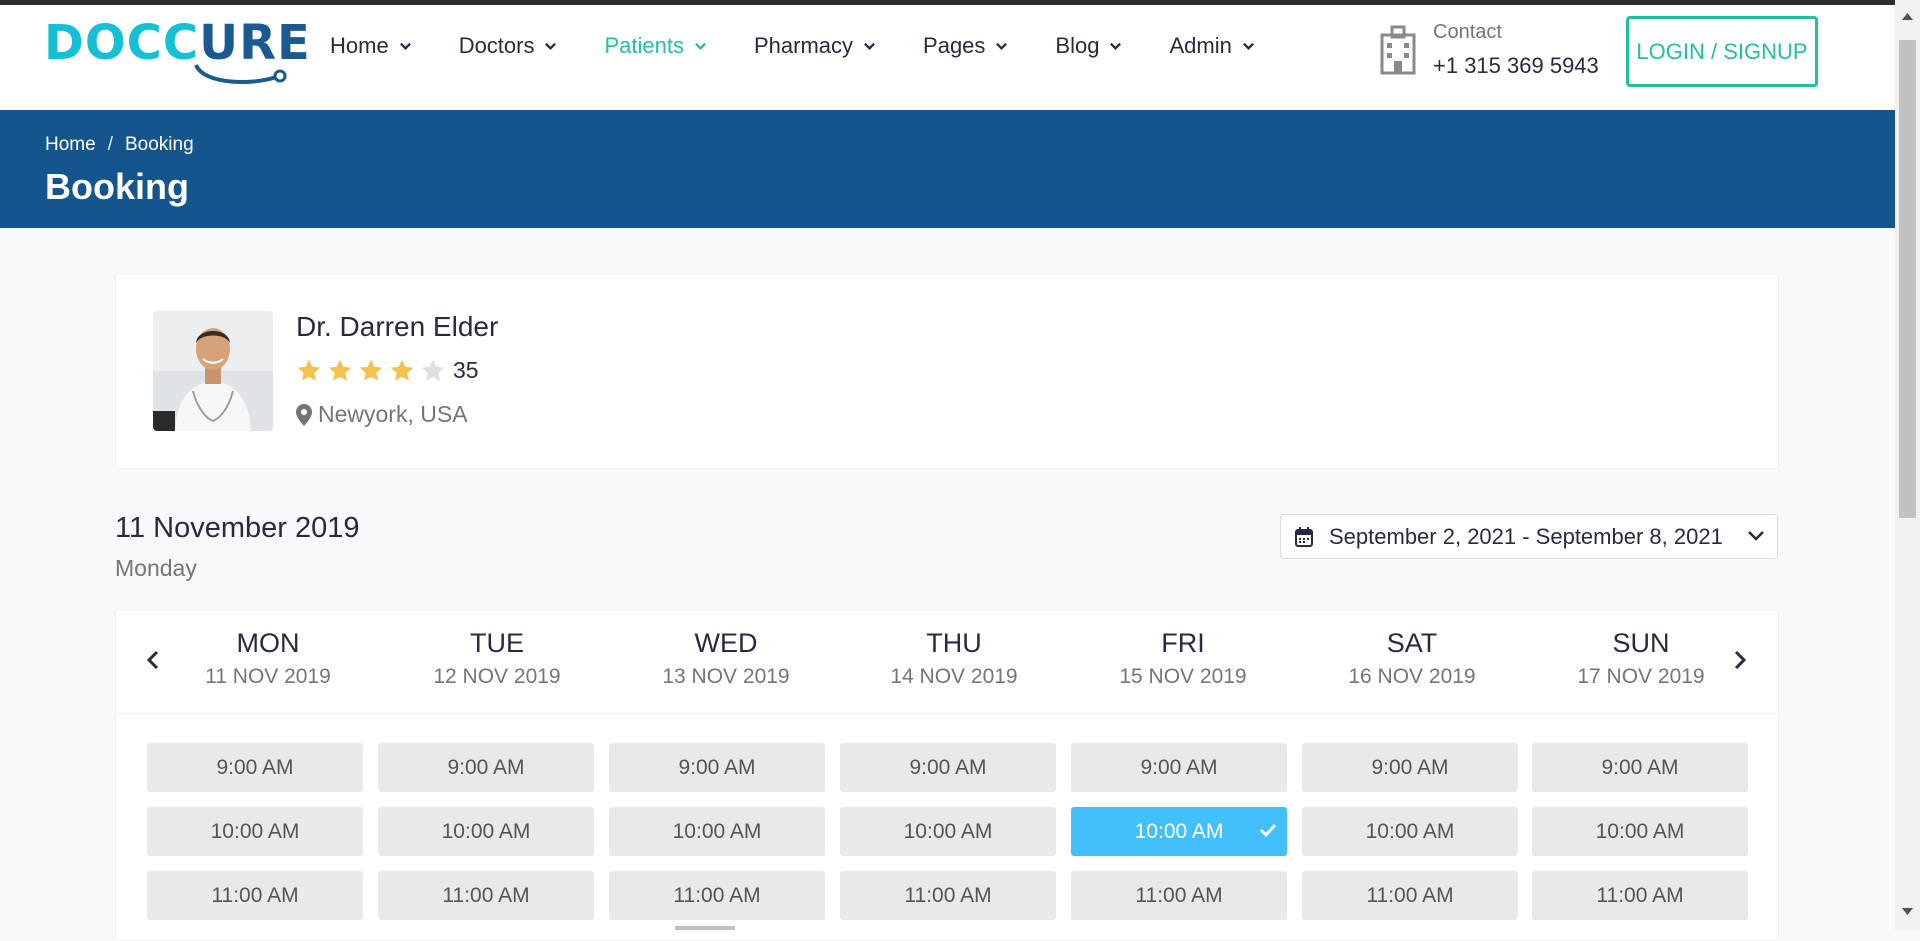 The width and height of the screenshot is (1920, 941). Describe the element at coordinates (497, 676) in the screenshot. I see `day-date: 12 NOV 2019` at that location.